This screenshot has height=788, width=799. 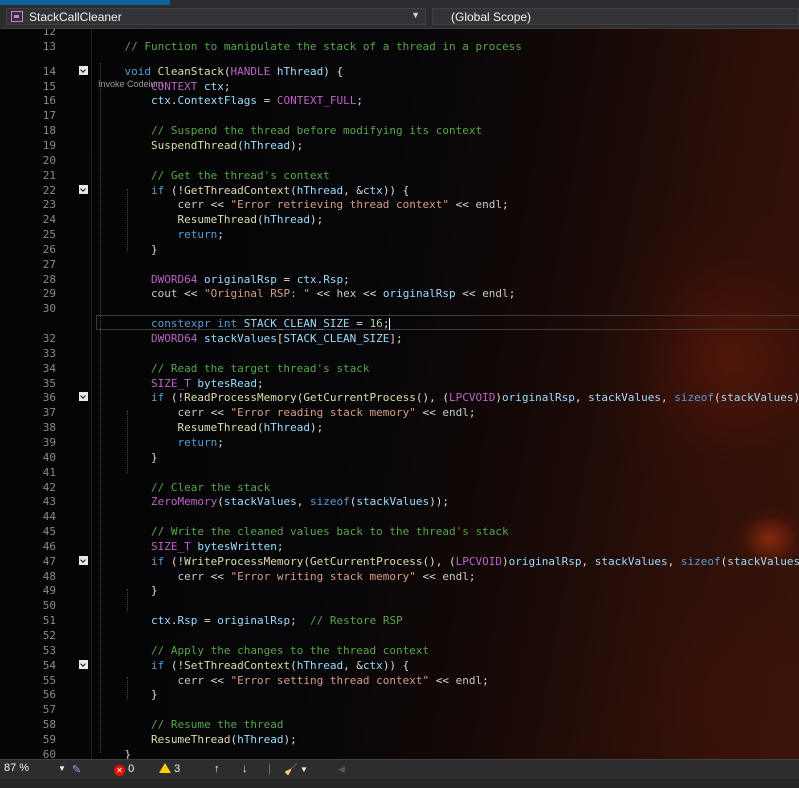 What do you see at coordinates (34, 769) in the screenshot?
I see `zoom-level-dropdown: 87 %` at bounding box center [34, 769].